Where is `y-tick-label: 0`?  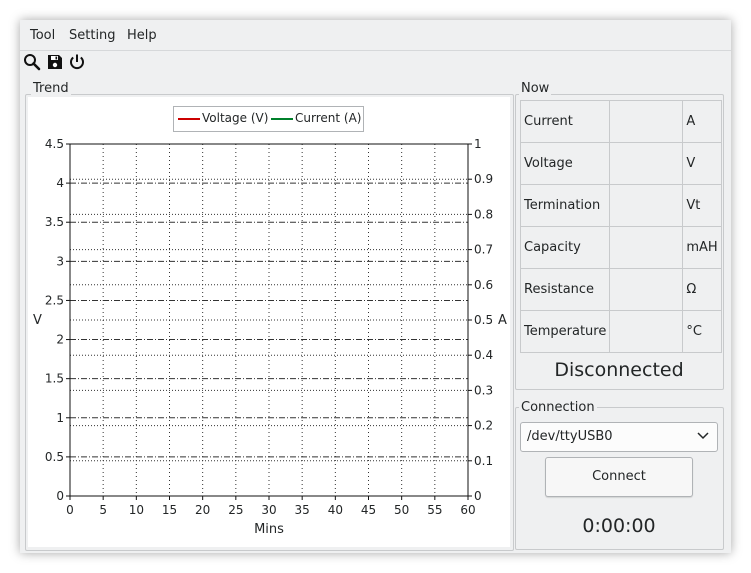
y-tick-label: 0 is located at coordinates (60, 496).